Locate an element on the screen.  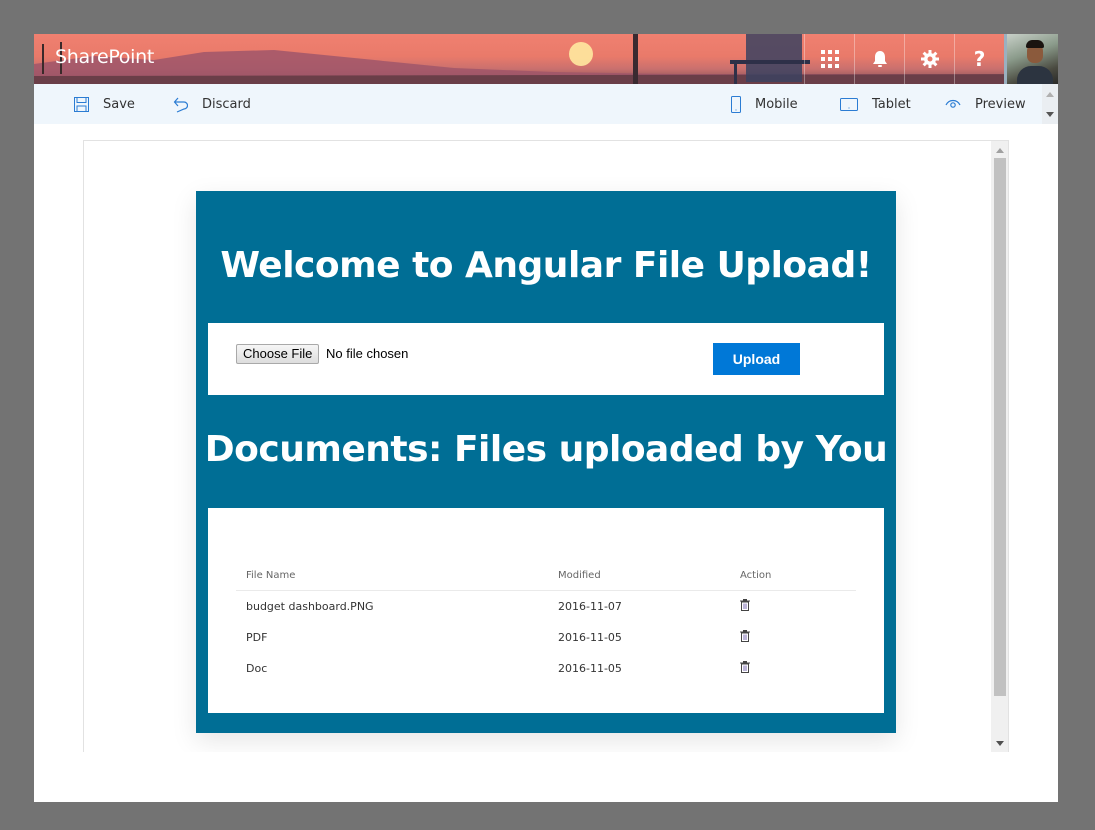
app-launcher-icon is located at coordinates (829, 59).